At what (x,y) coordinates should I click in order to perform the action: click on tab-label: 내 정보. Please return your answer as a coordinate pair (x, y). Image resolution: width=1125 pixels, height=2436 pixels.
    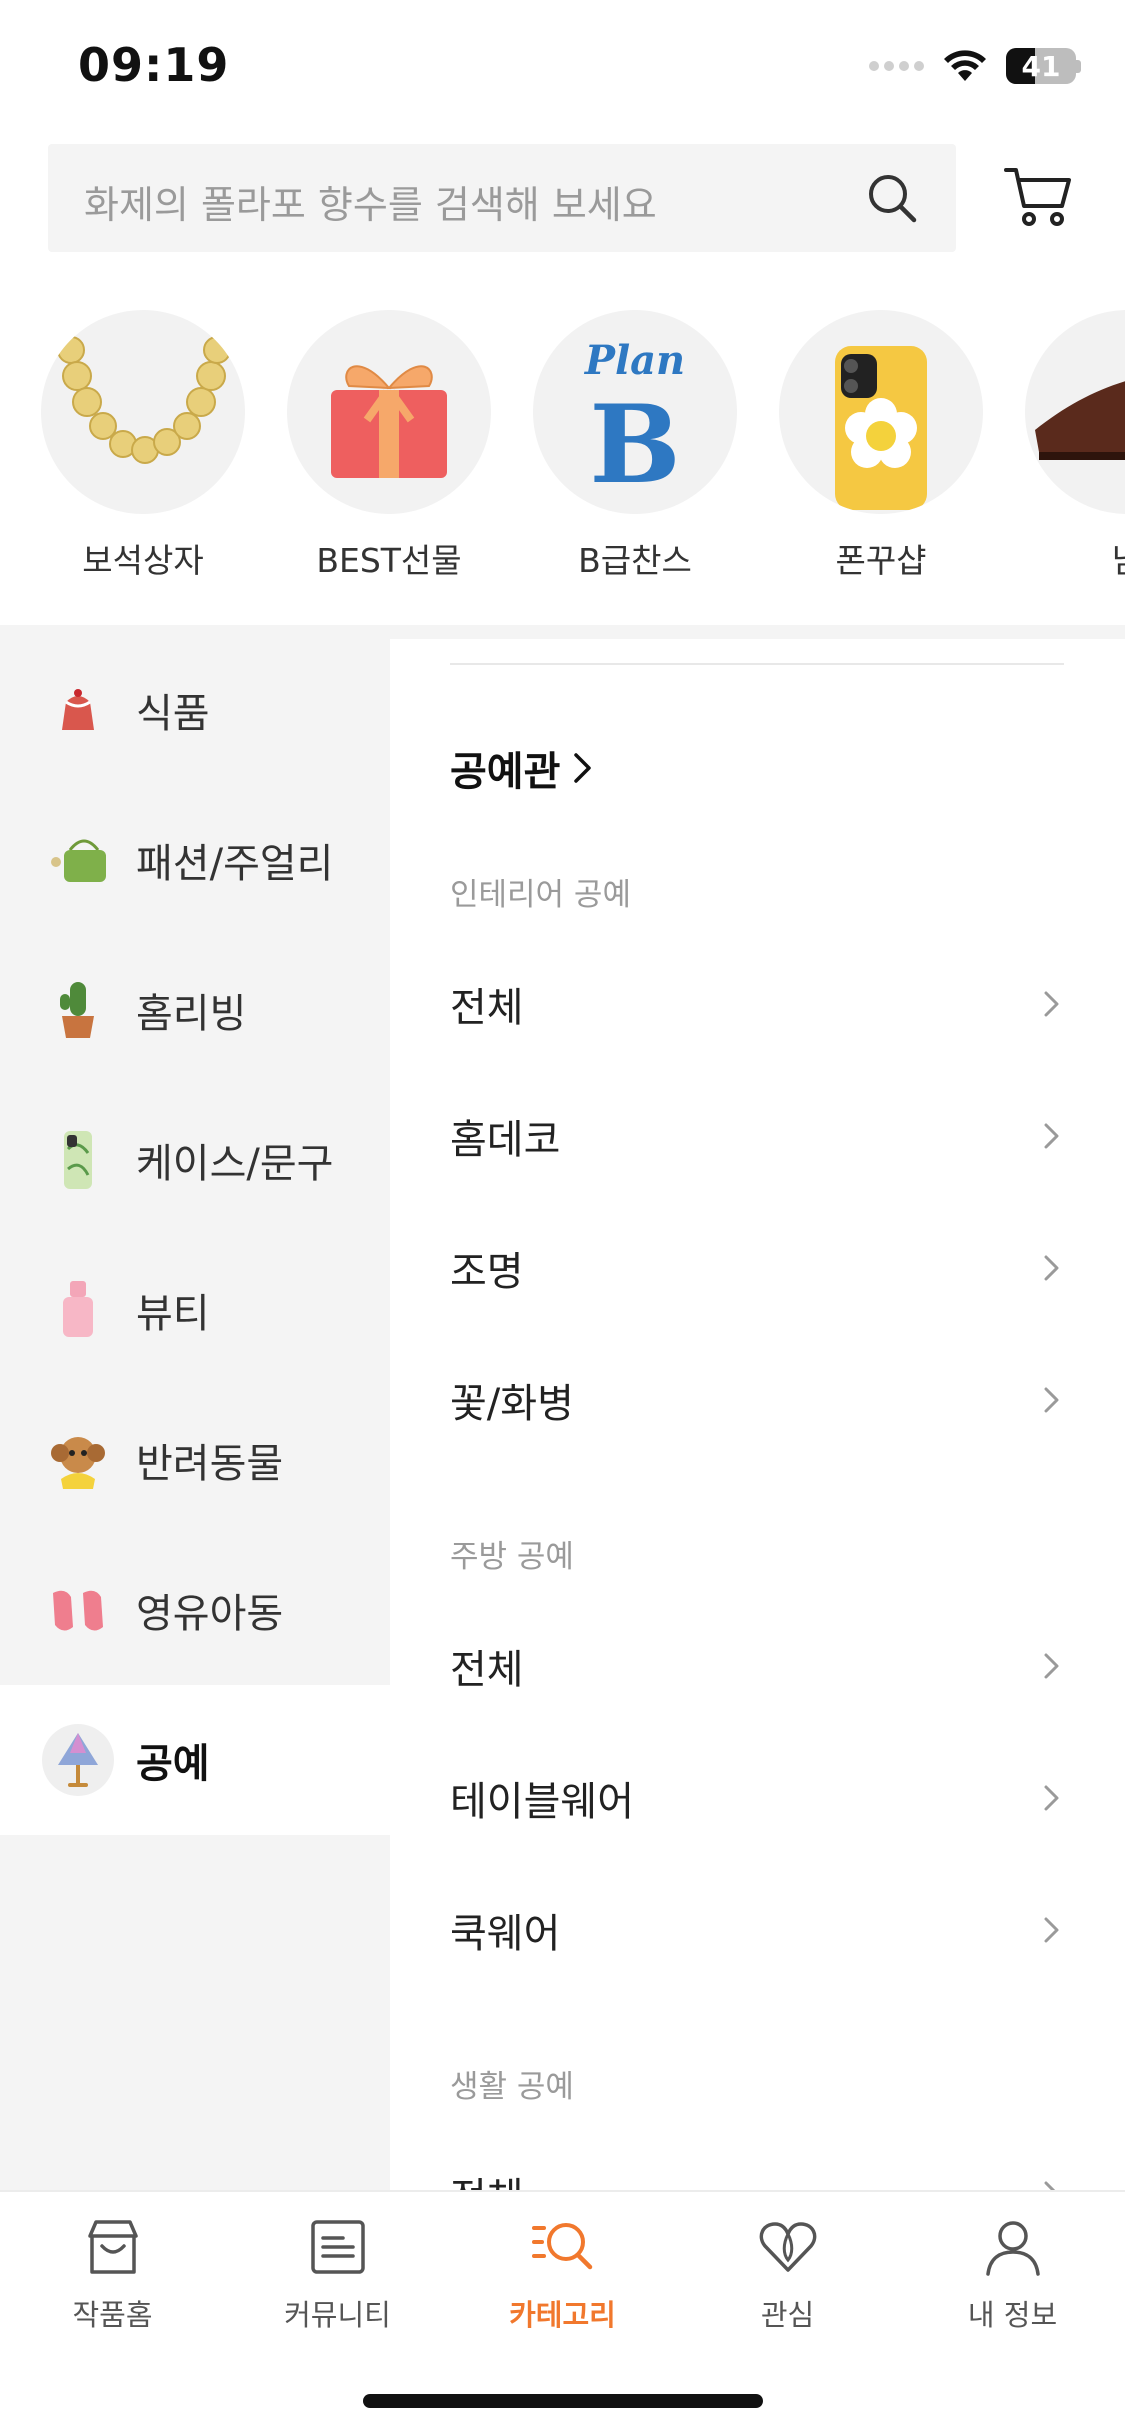
    Looking at the image, I should click on (1012, 2315).